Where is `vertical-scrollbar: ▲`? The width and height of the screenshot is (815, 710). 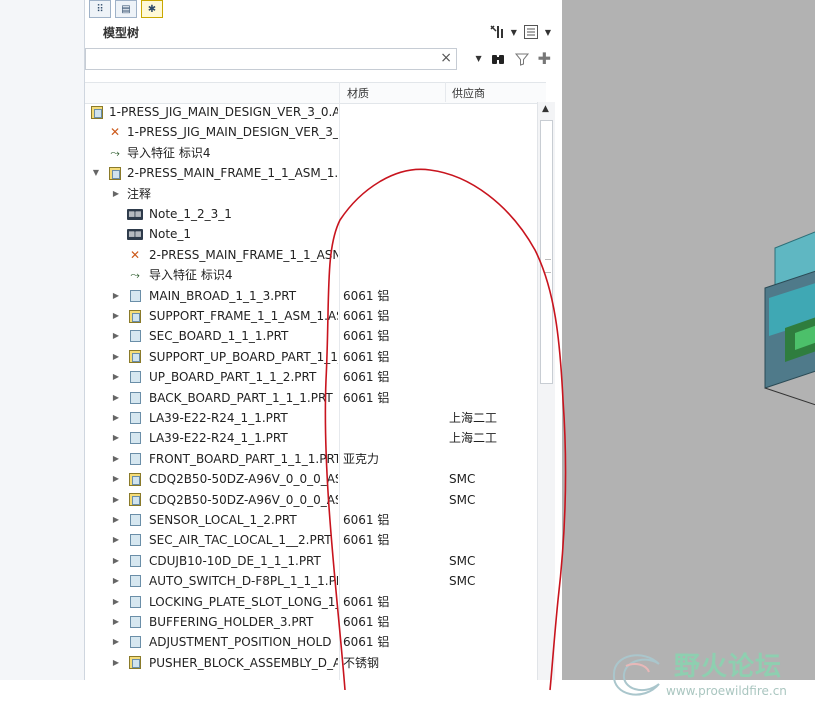 vertical-scrollbar: ▲ is located at coordinates (546, 391).